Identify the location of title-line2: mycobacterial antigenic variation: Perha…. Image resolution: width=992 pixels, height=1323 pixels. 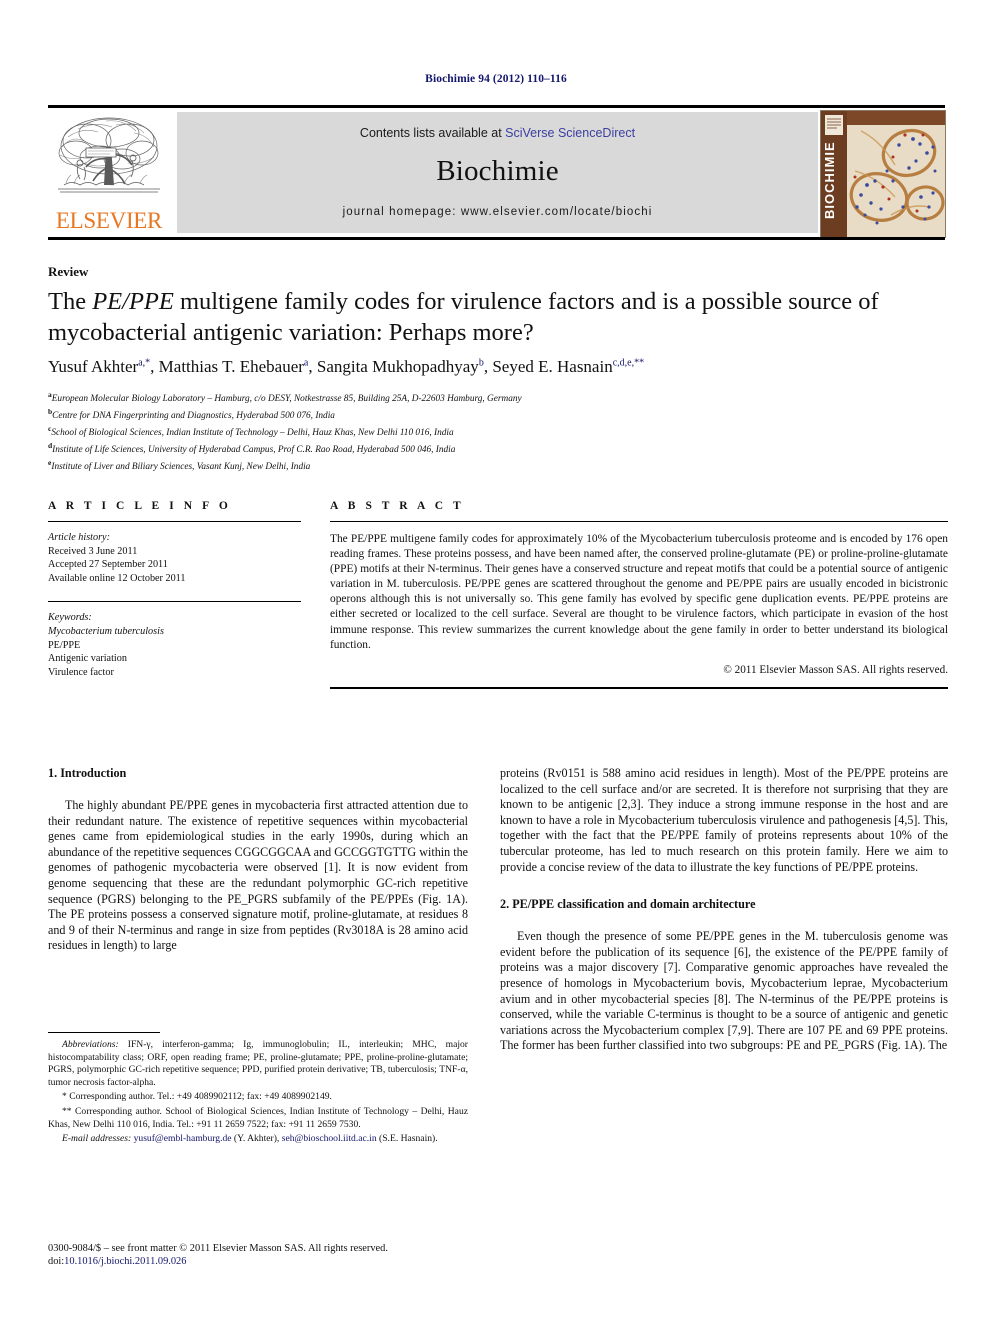
(291, 332).